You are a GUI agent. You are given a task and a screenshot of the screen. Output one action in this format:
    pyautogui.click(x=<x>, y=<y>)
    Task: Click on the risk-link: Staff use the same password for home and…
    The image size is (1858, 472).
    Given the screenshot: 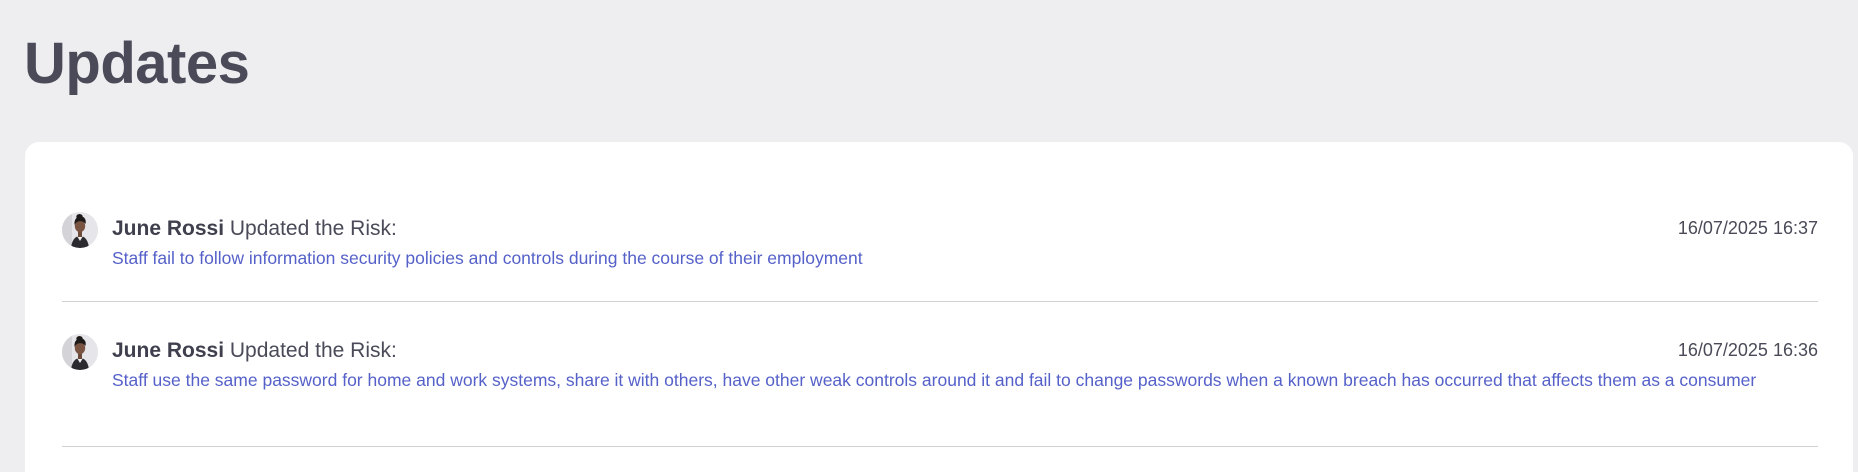 What is the action you would take?
    pyautogui.click(x=962, y=380)
    